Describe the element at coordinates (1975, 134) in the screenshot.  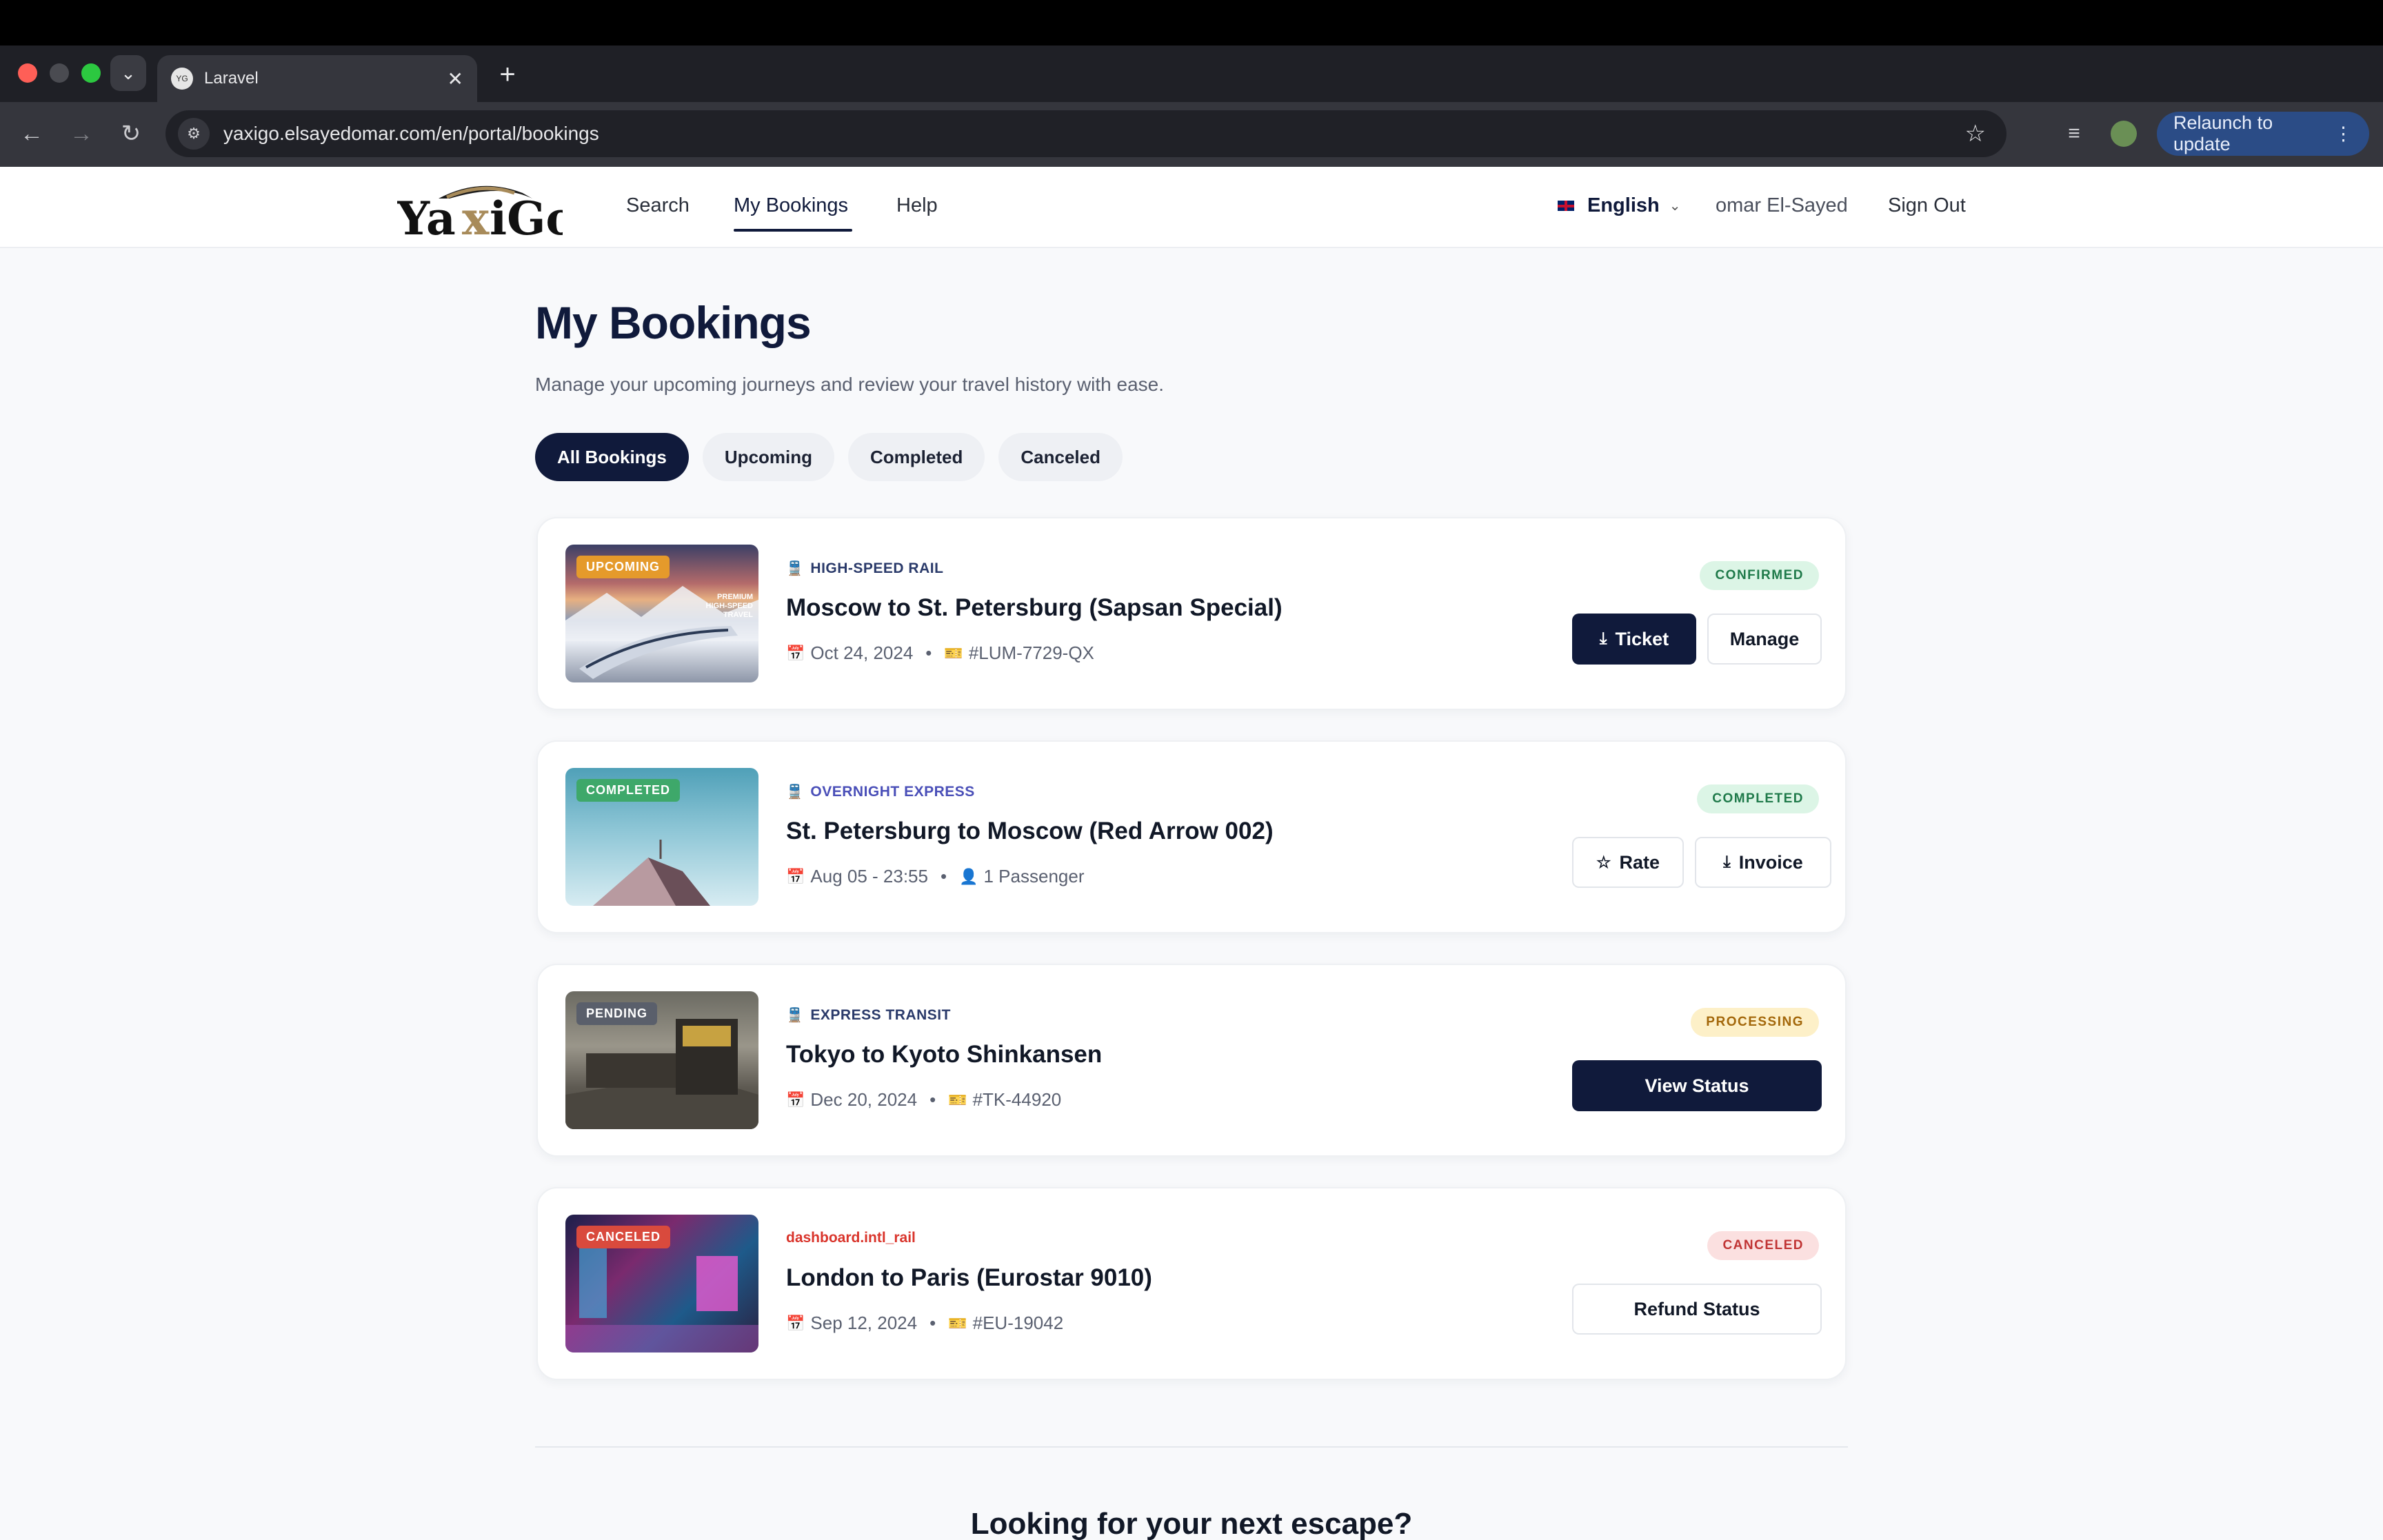
I see `bookmark-star-icon: ☆` at that location.